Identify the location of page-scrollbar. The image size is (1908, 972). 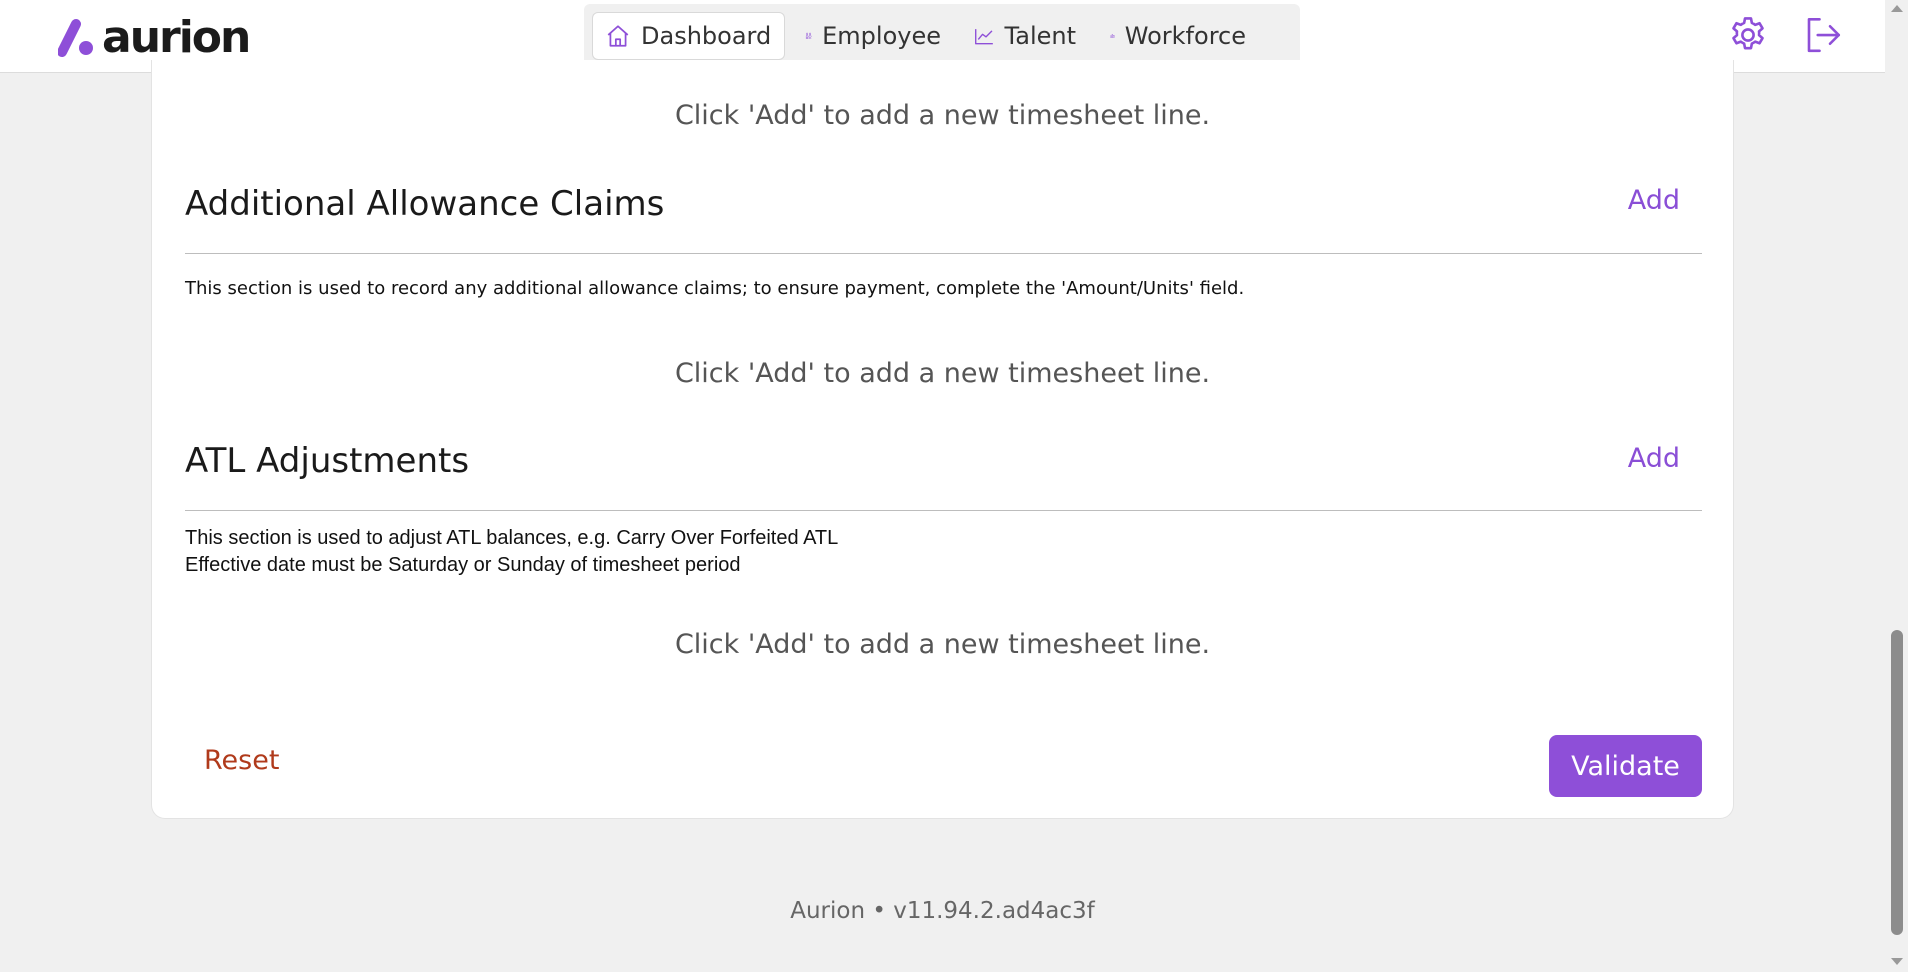
(1896, 486).